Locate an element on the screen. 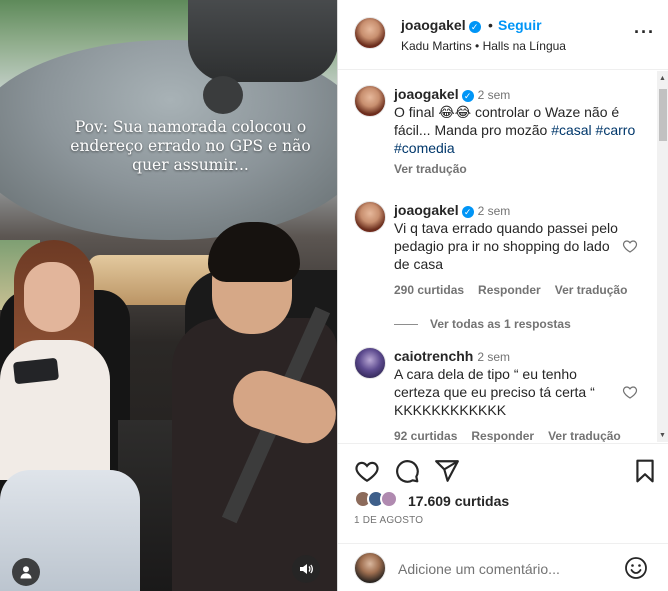  author-username: joaogakel is located at coordinates (433, 25).